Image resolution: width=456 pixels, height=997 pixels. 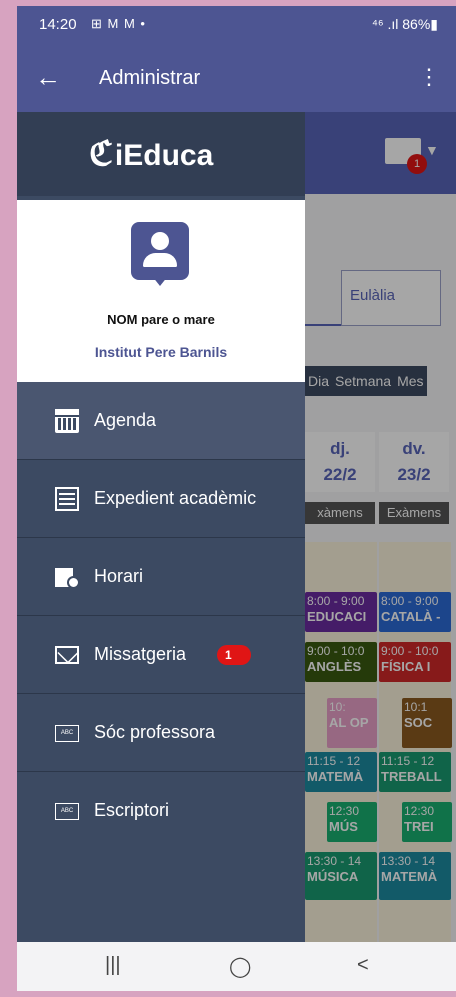 I want to click on menu-item-label: Horari, so click(x=119, y=576).